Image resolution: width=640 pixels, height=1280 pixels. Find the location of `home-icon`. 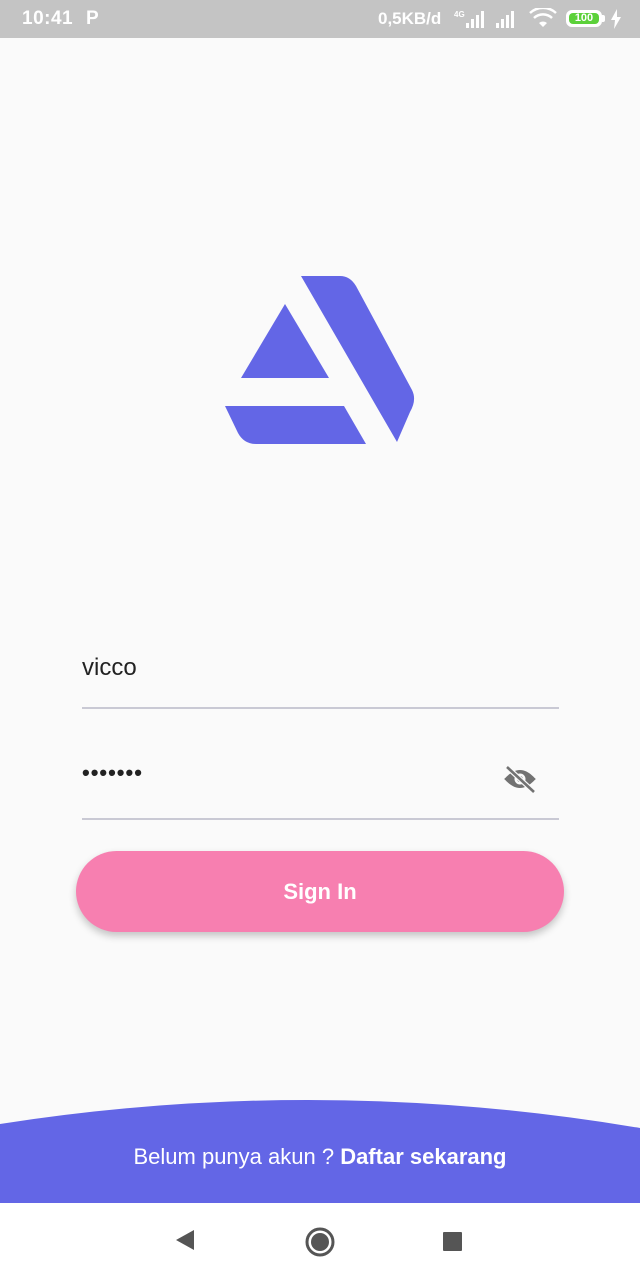

home-icon is located at coordinates (320, 1242).